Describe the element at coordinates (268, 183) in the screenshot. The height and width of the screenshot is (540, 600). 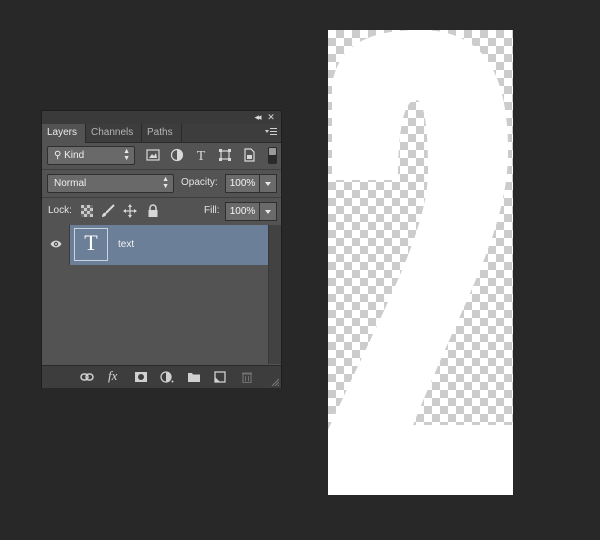
I see `opacity-dropdown-button` at that location.